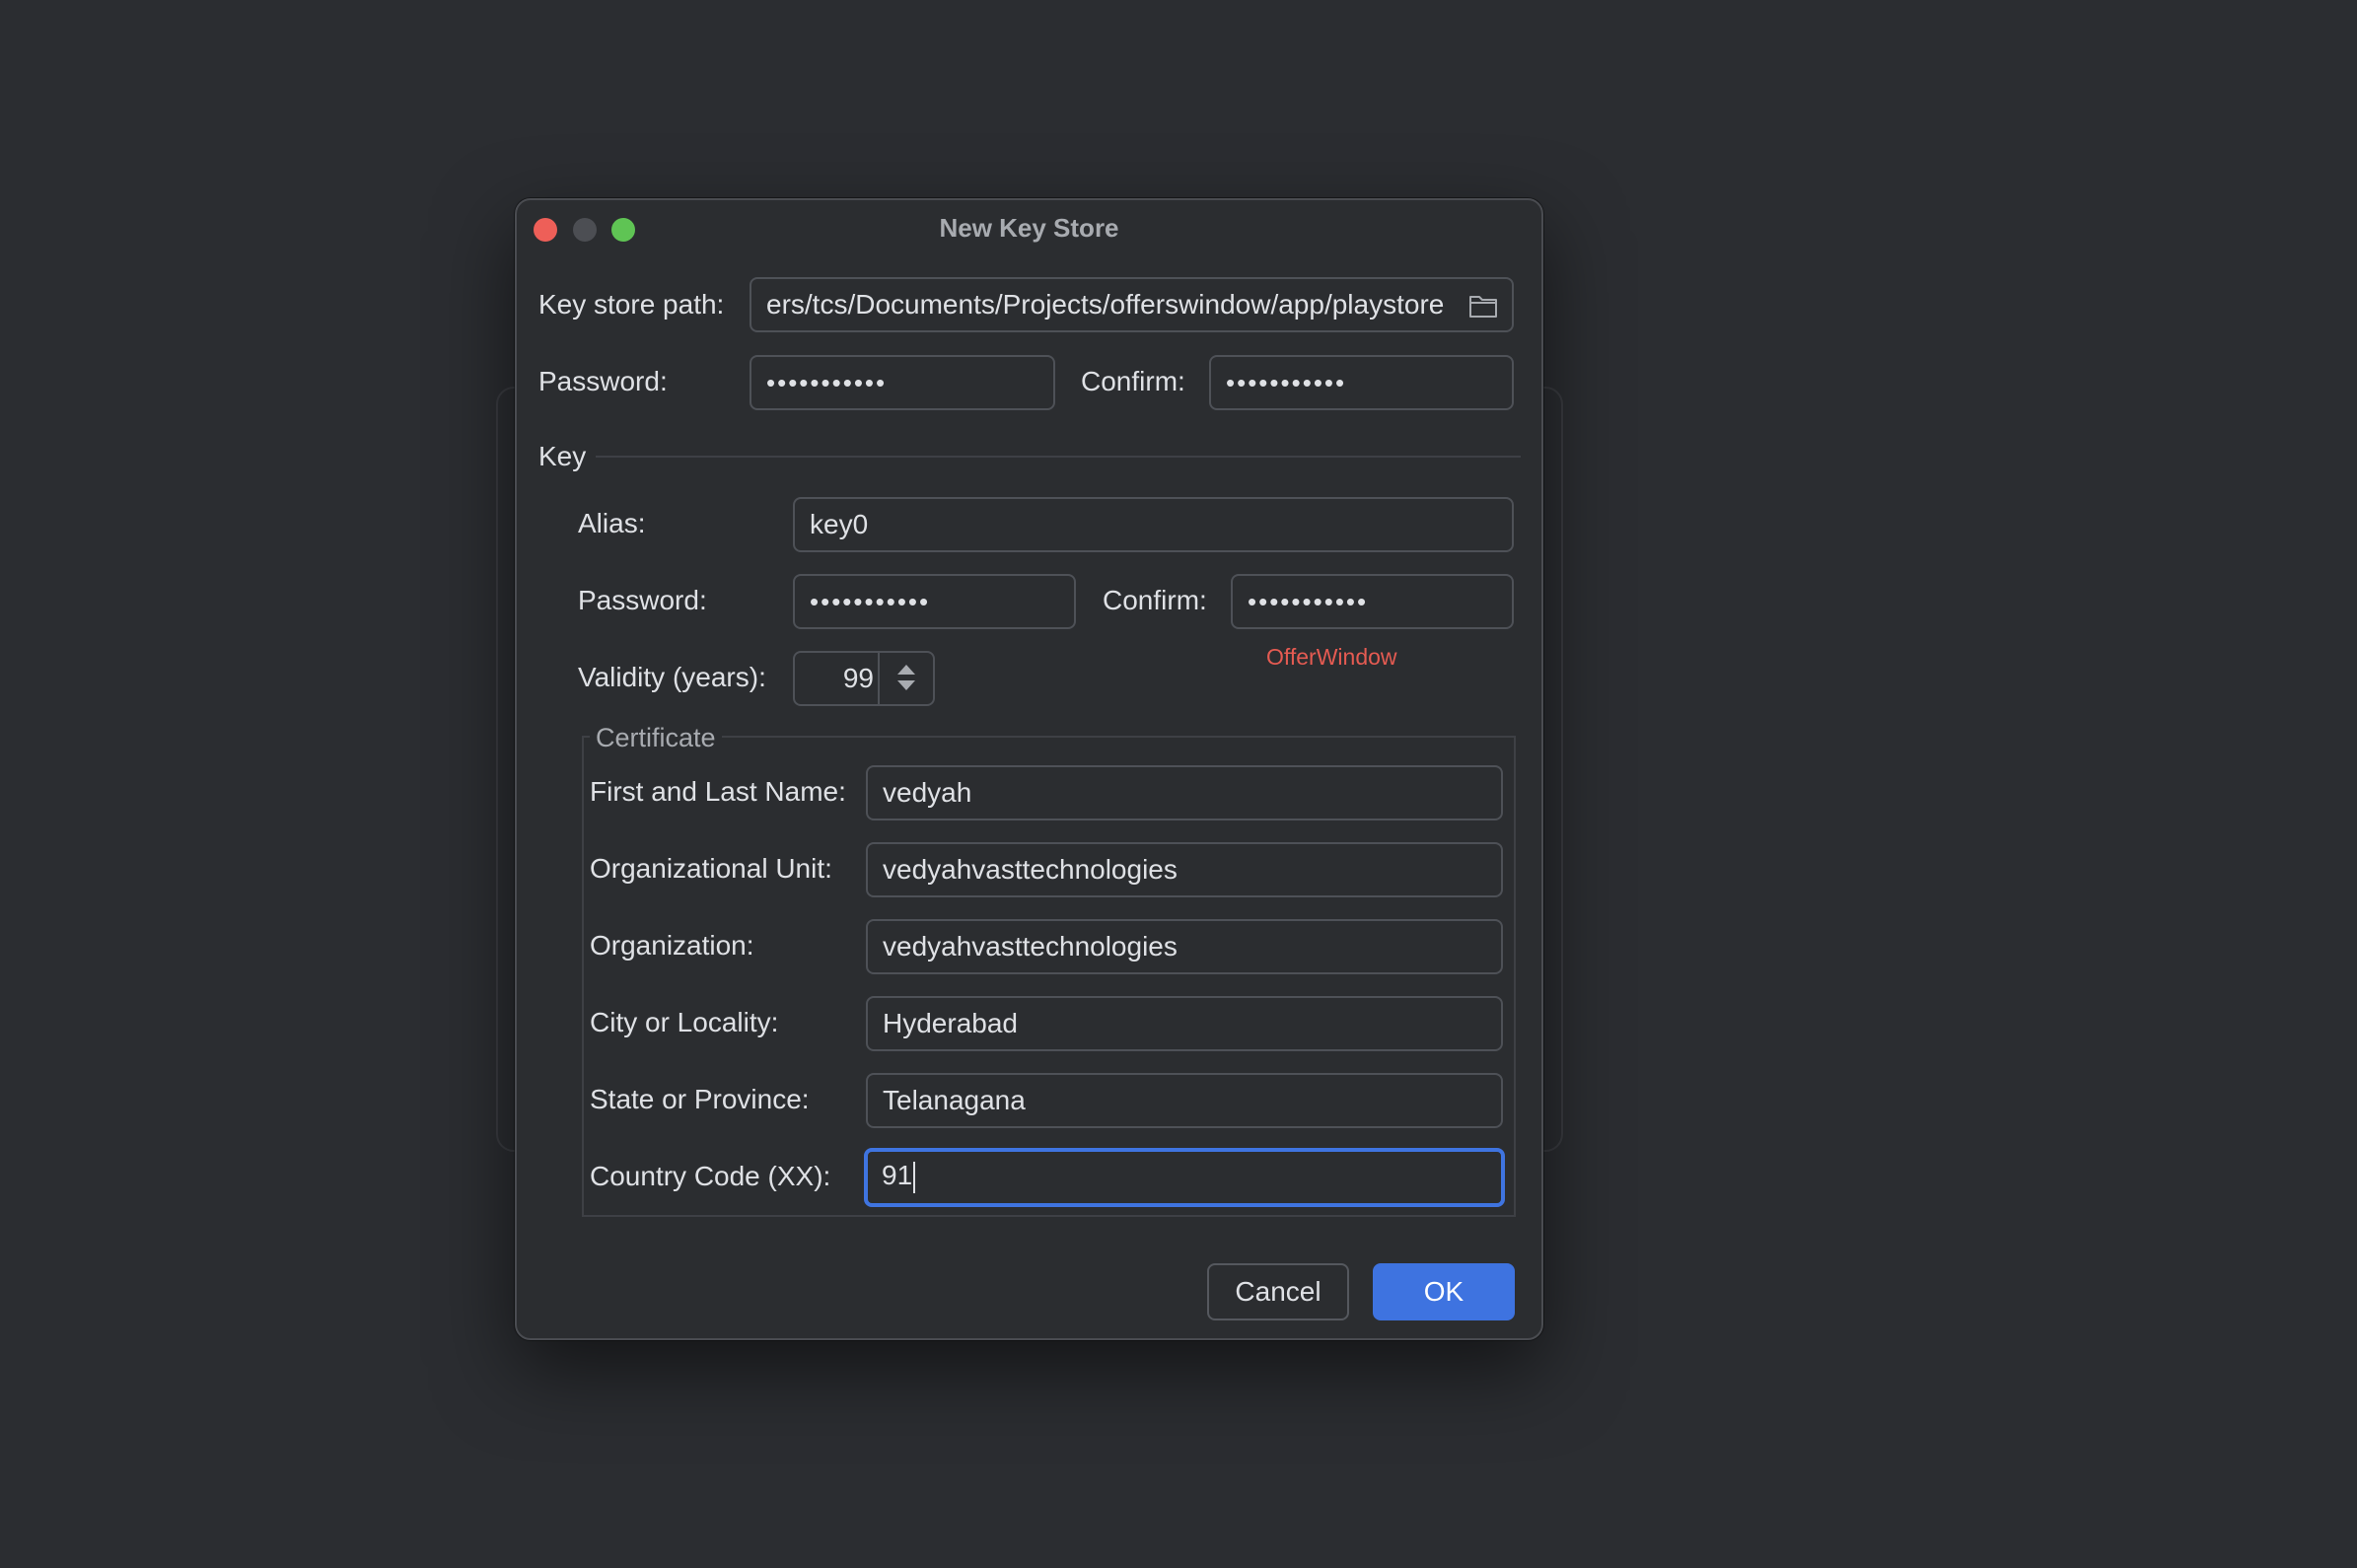 The width and height of the screenshot is (2357, 1568). What do you see at coordinates (672, 945) in the screenshot?
I see `organization-label: Organization:` at bounding box center [672, 945].